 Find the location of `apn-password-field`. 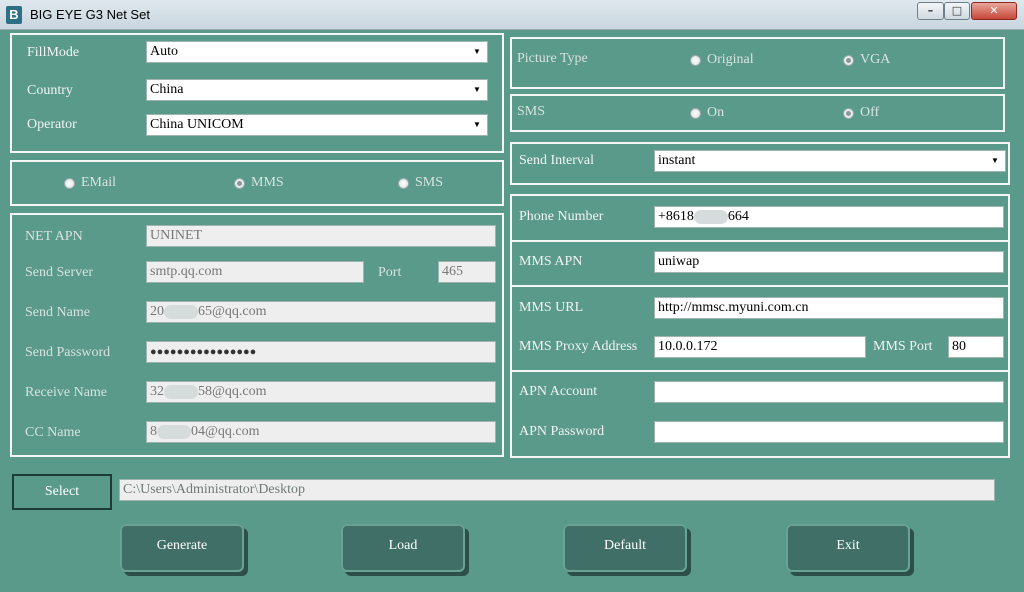

apn-password-field is located at coordinates (829, 432).